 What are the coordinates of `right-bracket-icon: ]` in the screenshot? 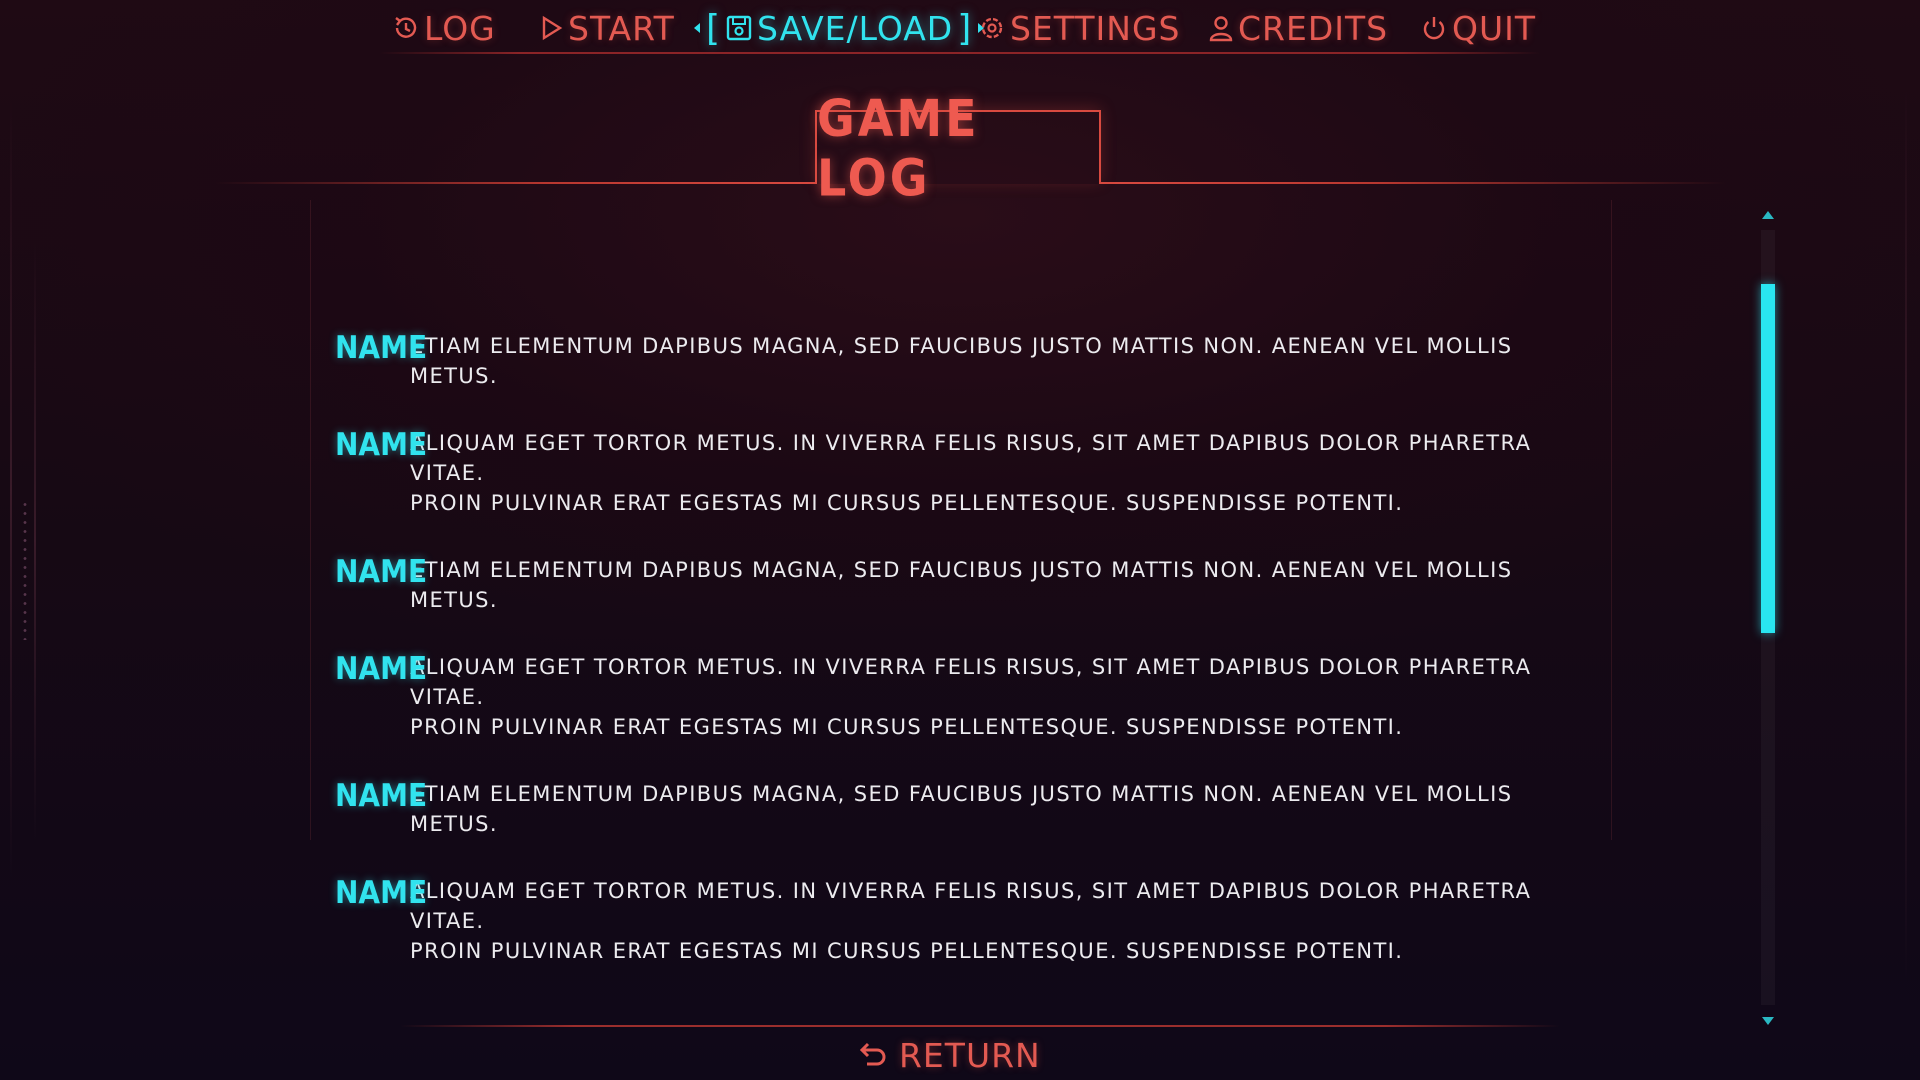 It's located at (965, 28).